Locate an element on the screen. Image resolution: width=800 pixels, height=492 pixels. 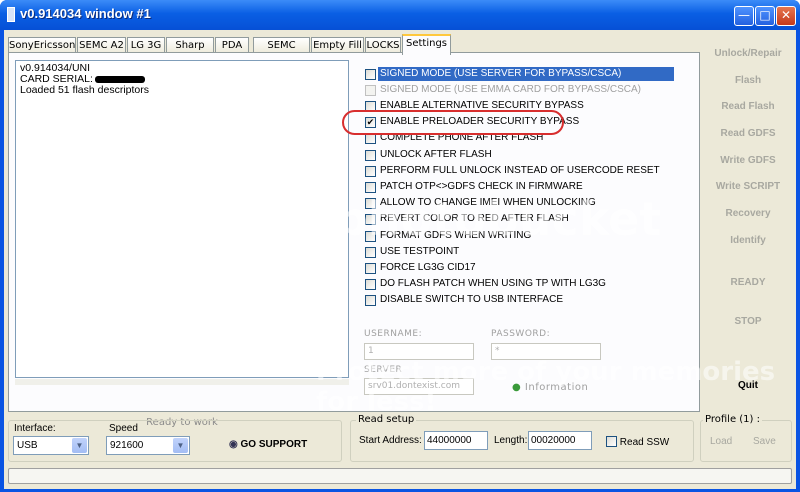
window-title: v0.914034 window #1 is located at coordinates (85, 13).